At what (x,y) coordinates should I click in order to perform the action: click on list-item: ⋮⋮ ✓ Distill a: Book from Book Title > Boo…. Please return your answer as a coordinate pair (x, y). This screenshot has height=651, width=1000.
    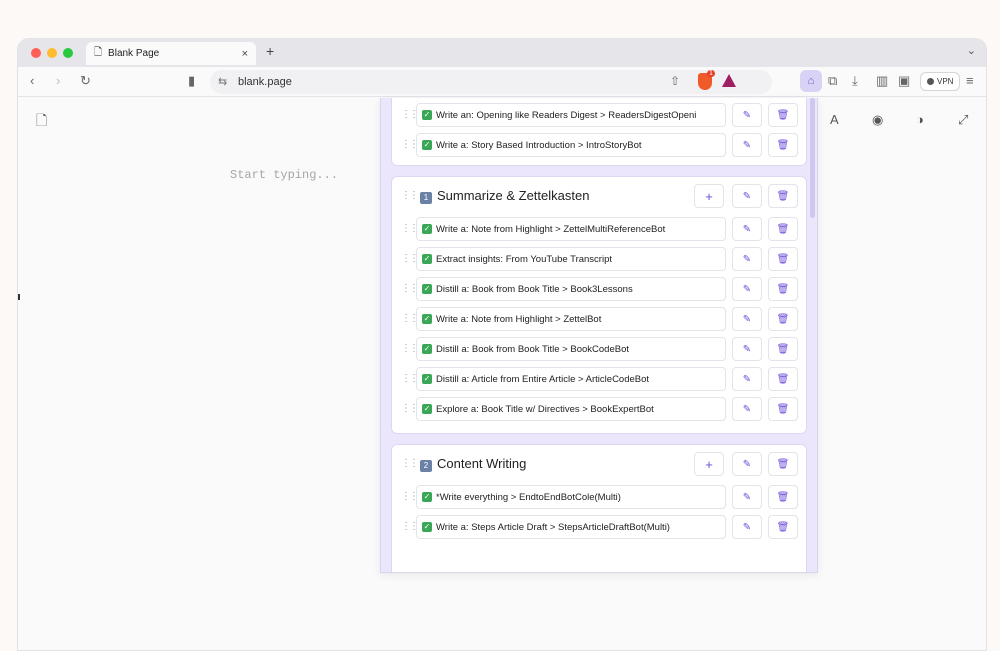
    Looking at the image, I should click on (599, 289).